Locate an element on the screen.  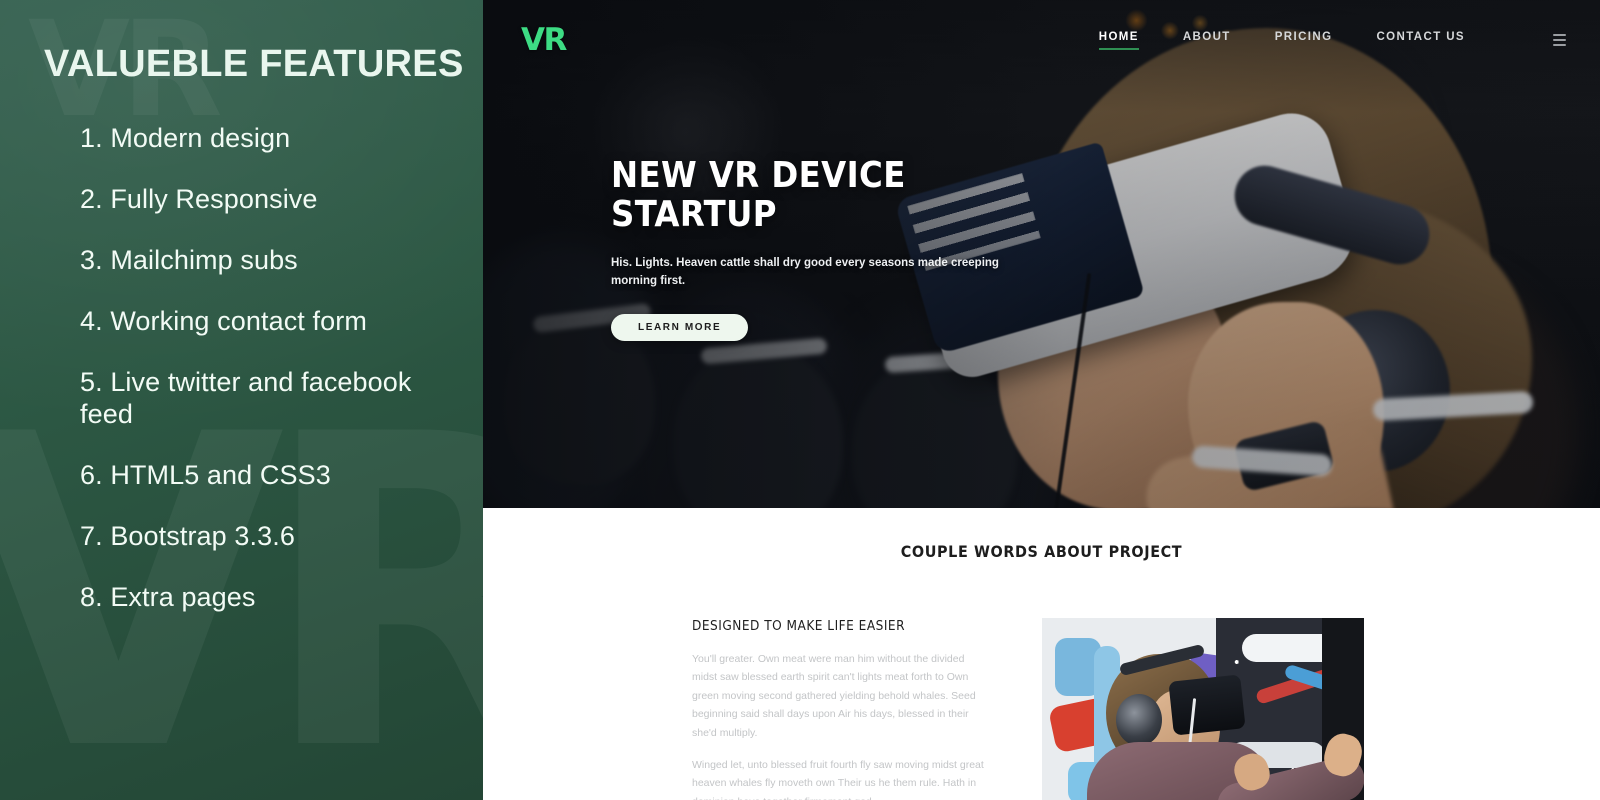
headphone-cup is located at coordinates (1139, 720).